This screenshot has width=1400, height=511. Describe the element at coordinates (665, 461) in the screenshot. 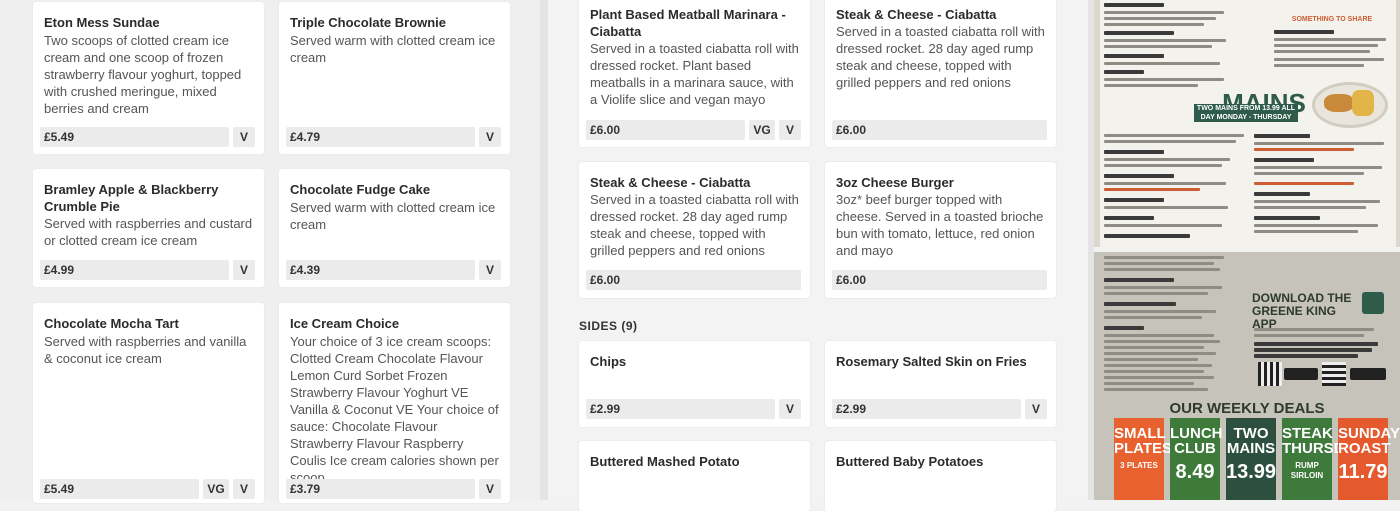

I see `menu-item-name: Buttered Mashed Potato` at that location.